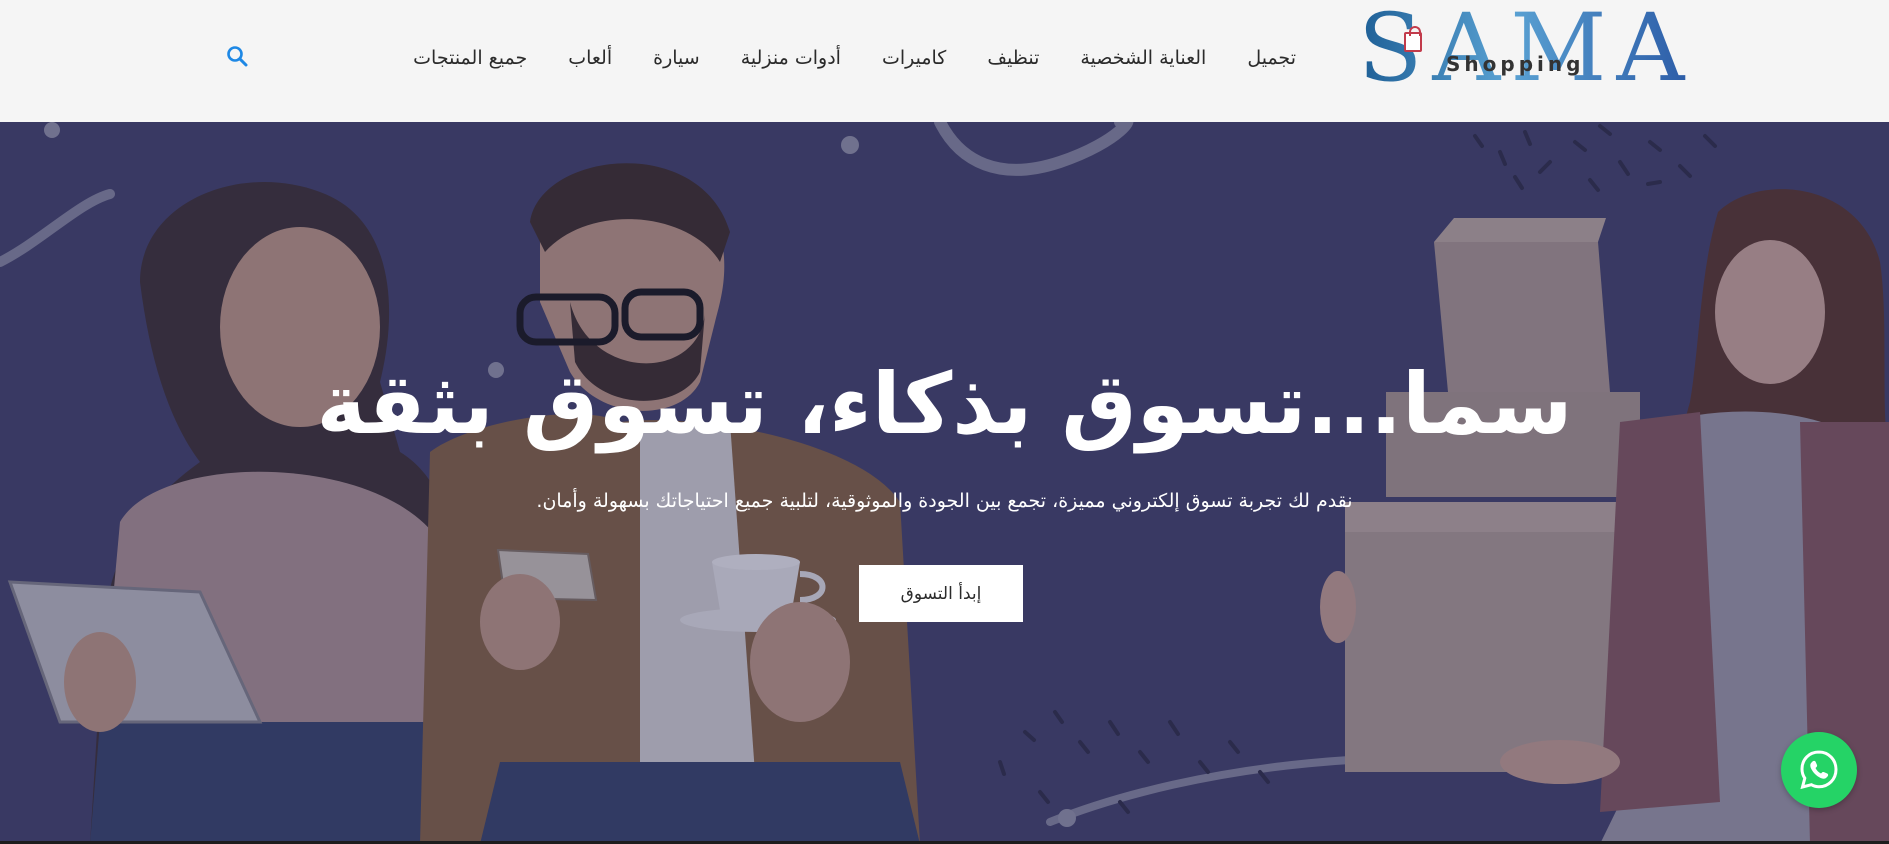 The height and width of the screenshot is (844, 1889). I want to click on nav-item-car: سيارة, so click(676, 58).